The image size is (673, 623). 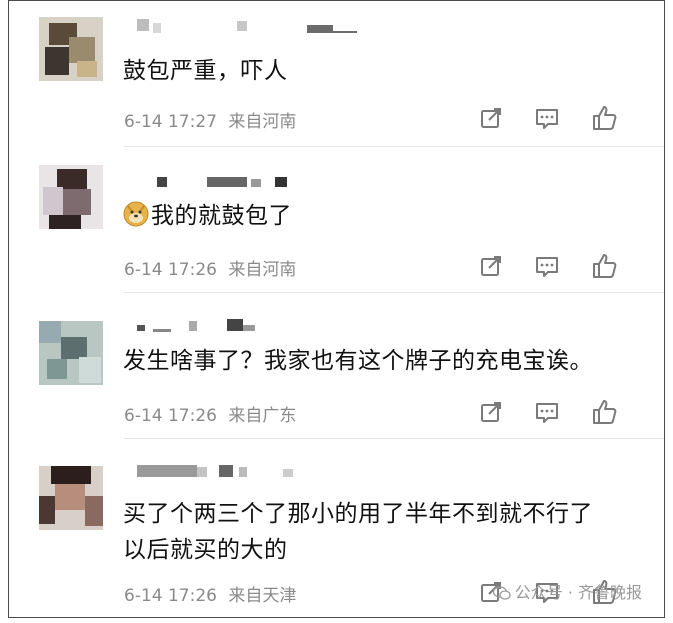 I want to click on comment-meta: 6-14 17:26 来自广东, so click(x=210, y=413).